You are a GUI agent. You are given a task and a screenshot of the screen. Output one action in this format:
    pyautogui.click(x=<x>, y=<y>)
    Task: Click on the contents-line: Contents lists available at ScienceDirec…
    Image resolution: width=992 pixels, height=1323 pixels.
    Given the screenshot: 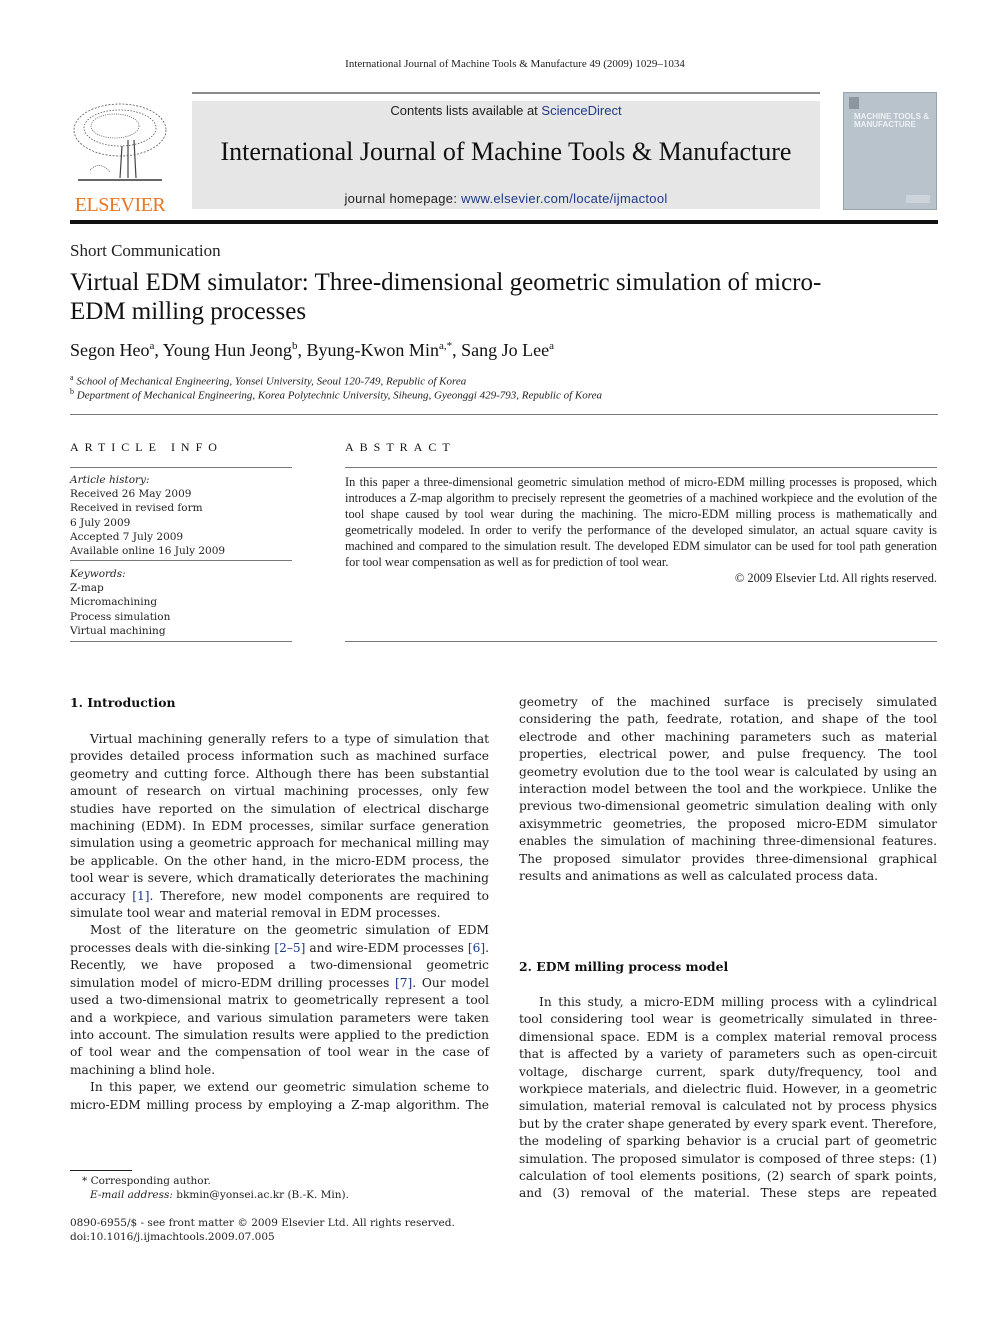 What is the action you would take?
    pyautogui.click(x=506, y=110)
    